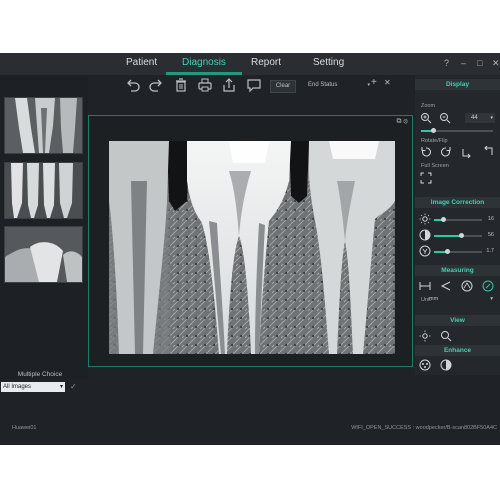 The height and width of the screenshot is (500, 500). What do you see at coordinates (428, 106) in the screenshot?
I see `zoom-label: Zoom` at bounding box center [428, 106].